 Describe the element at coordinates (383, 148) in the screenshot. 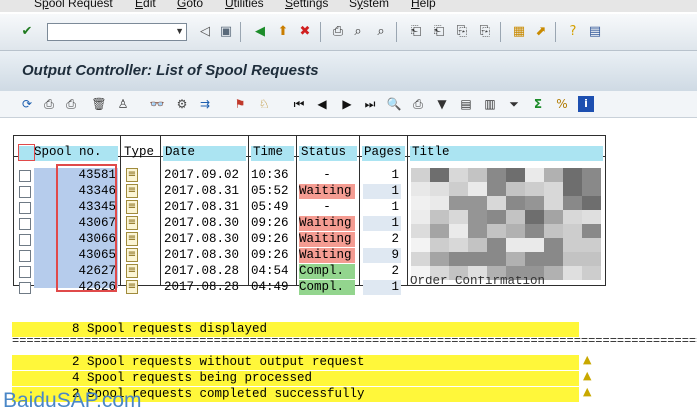

I see `column-header-pages: Pages` at that location.